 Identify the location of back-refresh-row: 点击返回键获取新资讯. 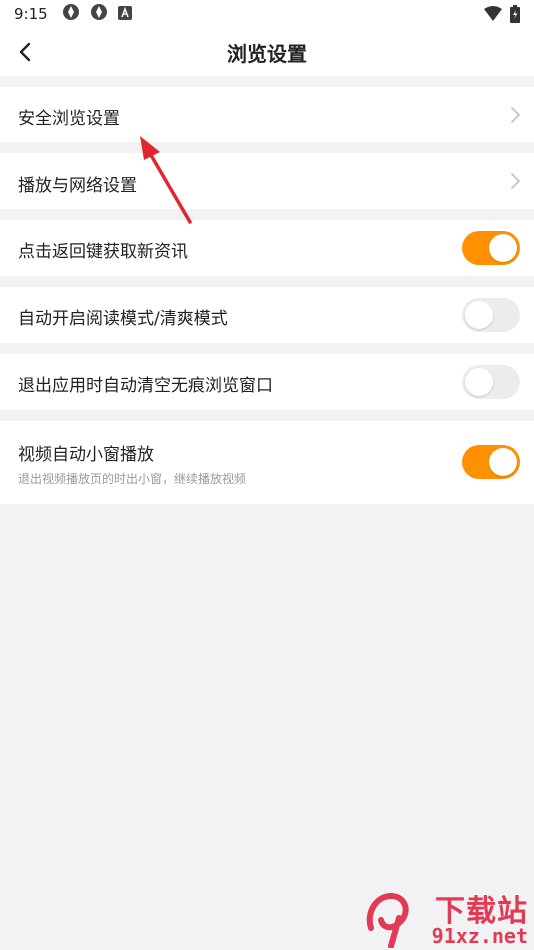
(267, 248).